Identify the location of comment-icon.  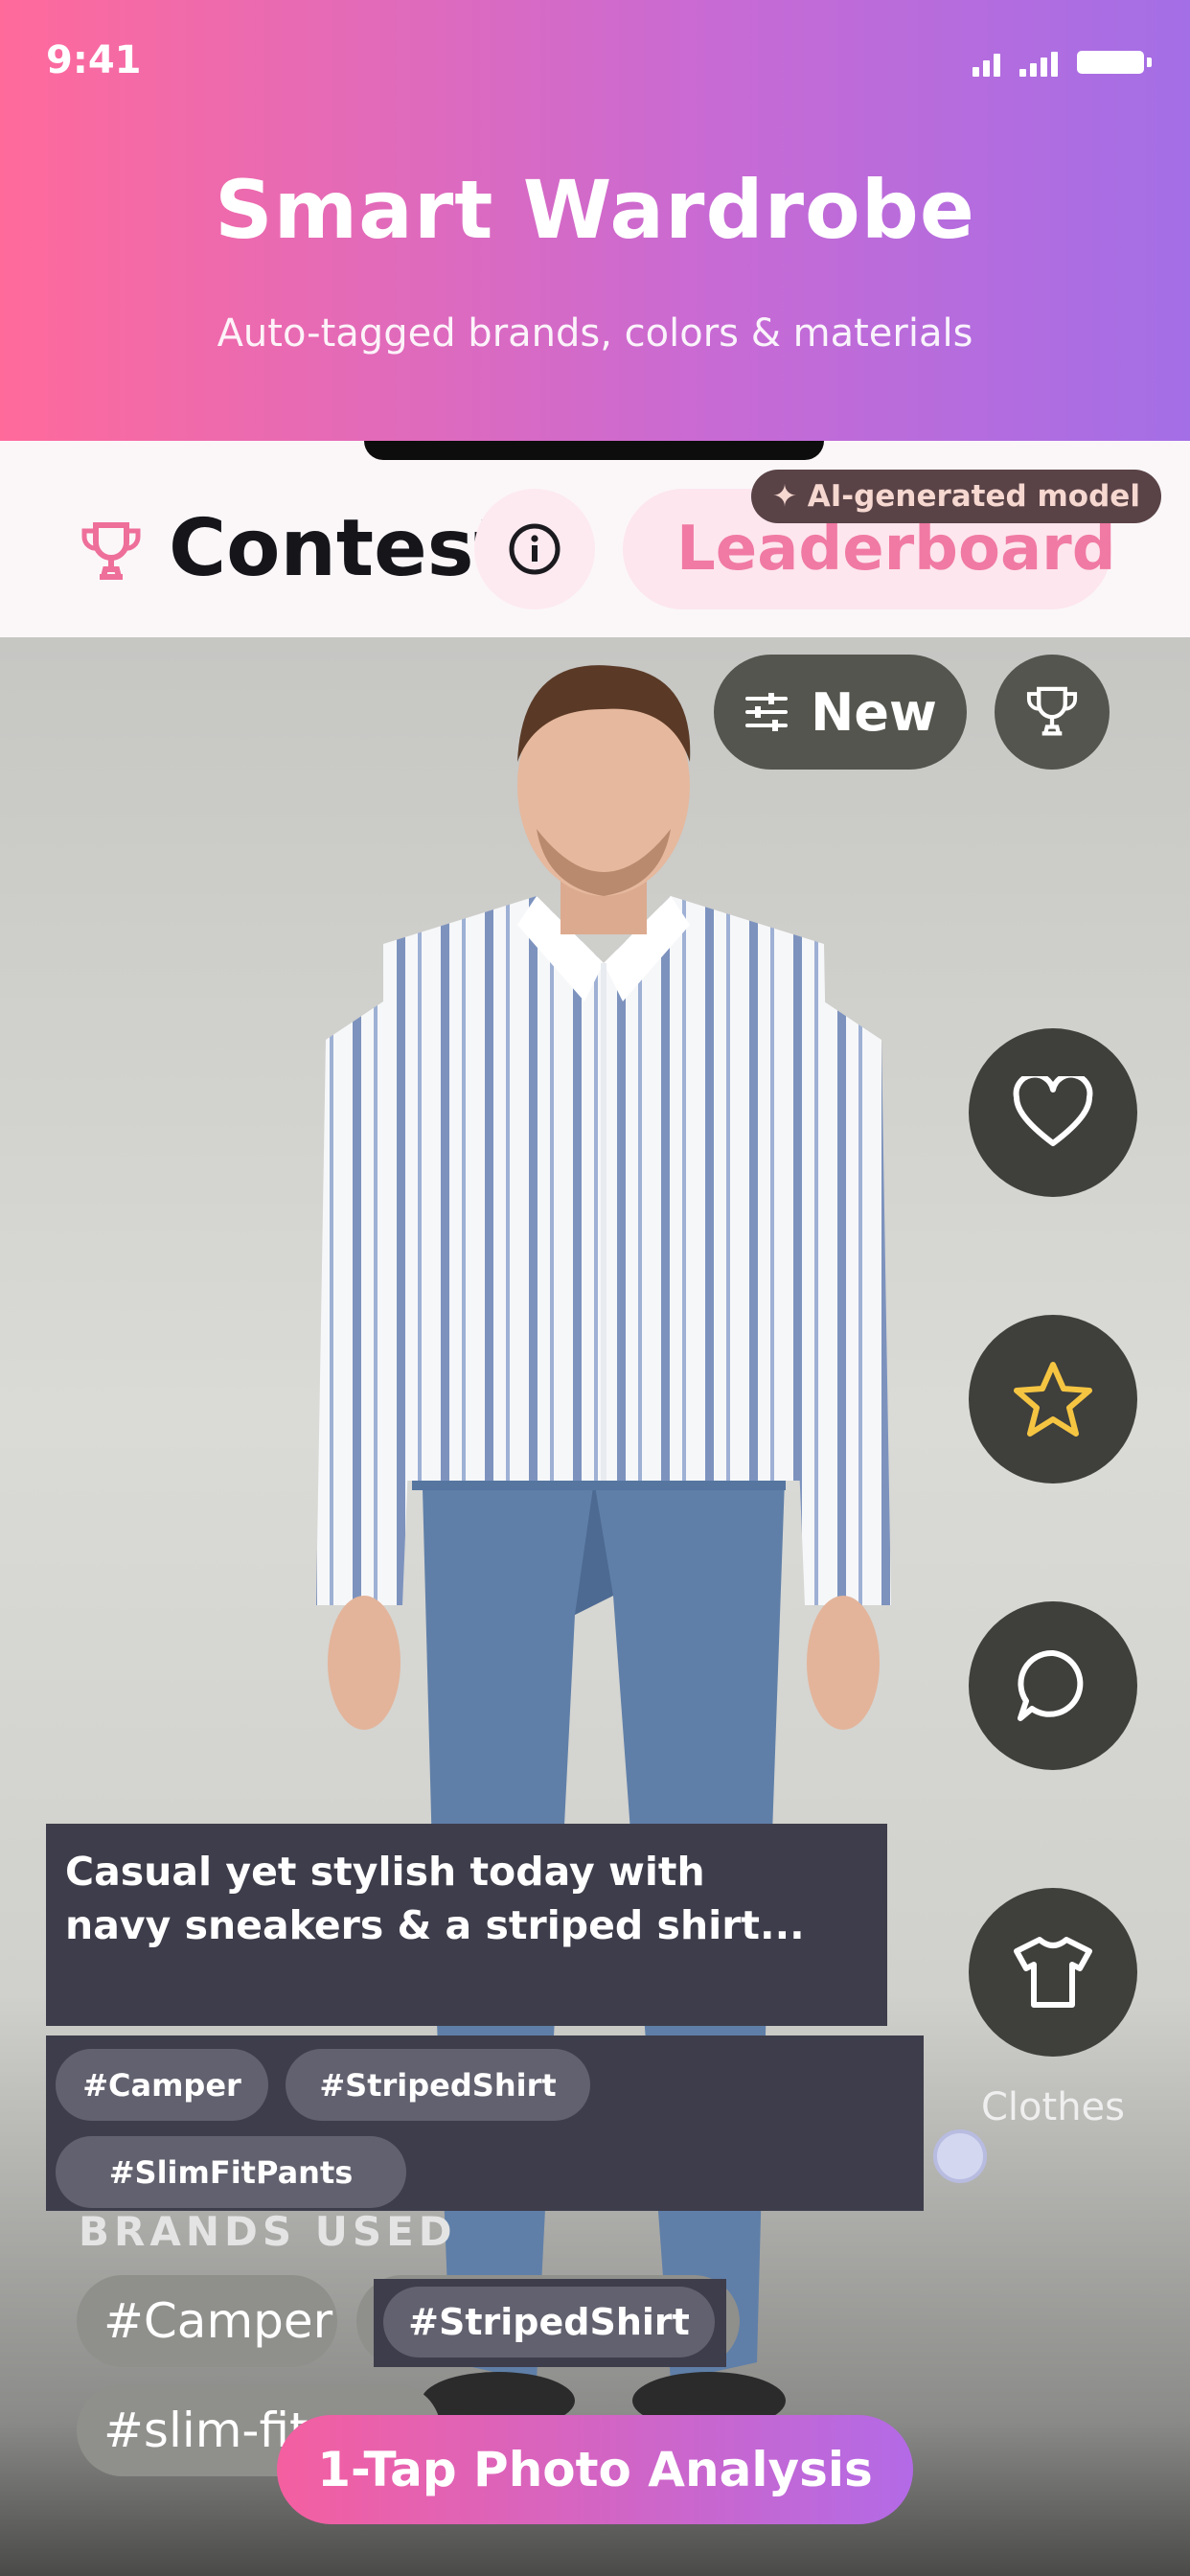
(1051, 1685).